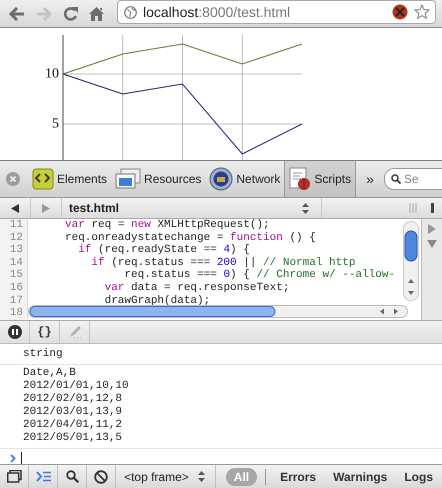 This screenshot has width=442, height=488. What do you see at coordinates (14, 263) in the screenshot?
I see `line-number: 14` at bounding box center [14, 263].